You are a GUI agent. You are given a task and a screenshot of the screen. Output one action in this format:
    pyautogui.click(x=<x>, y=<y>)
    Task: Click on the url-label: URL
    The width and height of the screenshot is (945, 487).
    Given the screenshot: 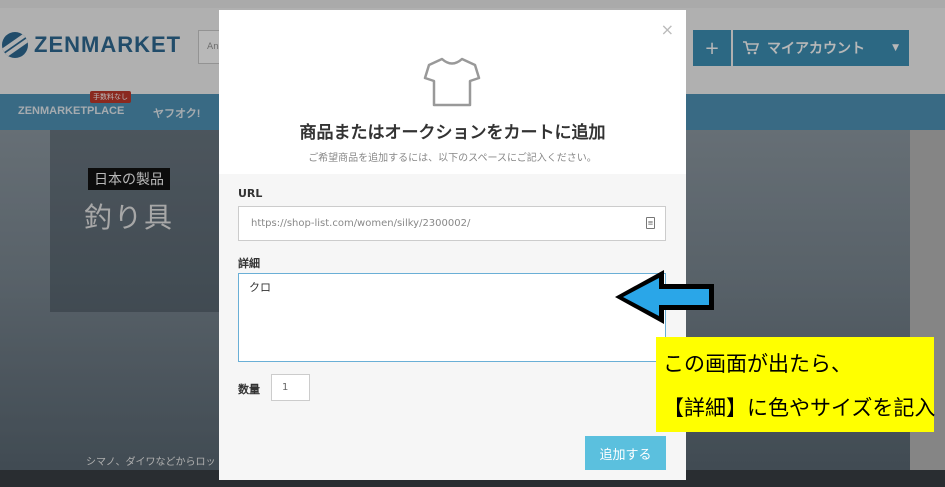 What is the action you would take?
    pyautogui.click(x=250, y=193)
    